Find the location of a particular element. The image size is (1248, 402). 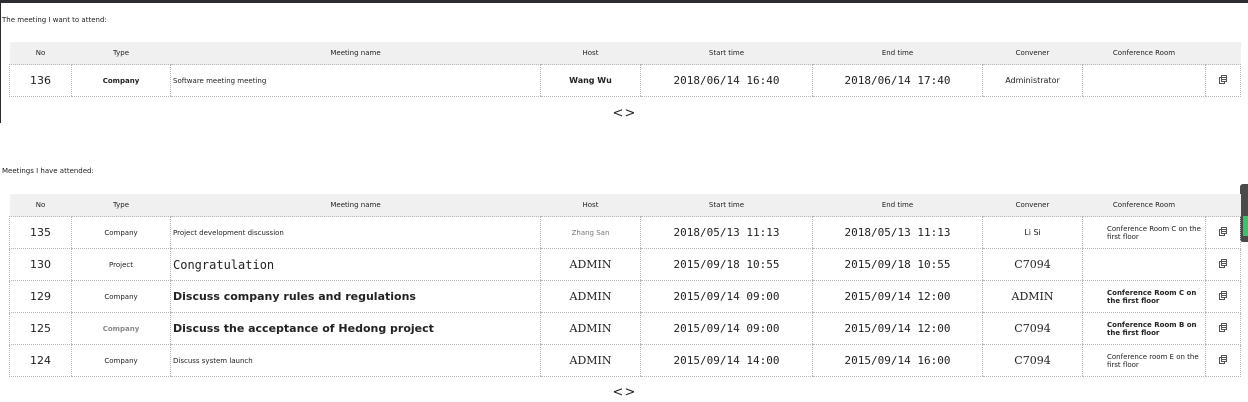

pager-attended: <> is located at coordinates (626, 392).